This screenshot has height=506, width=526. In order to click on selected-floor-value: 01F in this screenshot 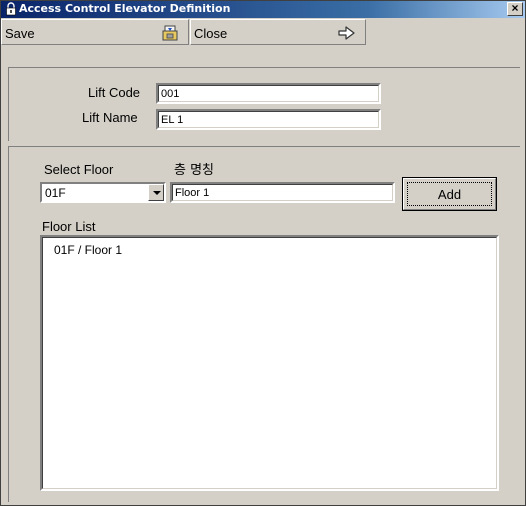, I will do `click(55, 193)`.